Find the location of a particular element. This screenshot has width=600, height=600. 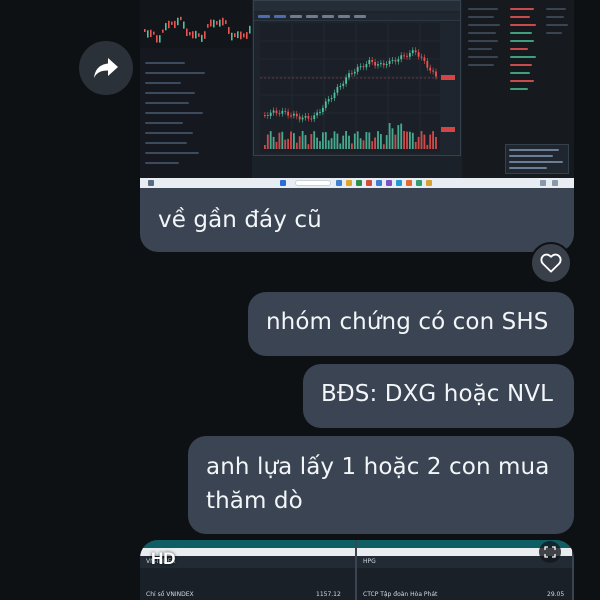

message-text: nhóm chứng có con SHS is located at coordinates (407, 322).